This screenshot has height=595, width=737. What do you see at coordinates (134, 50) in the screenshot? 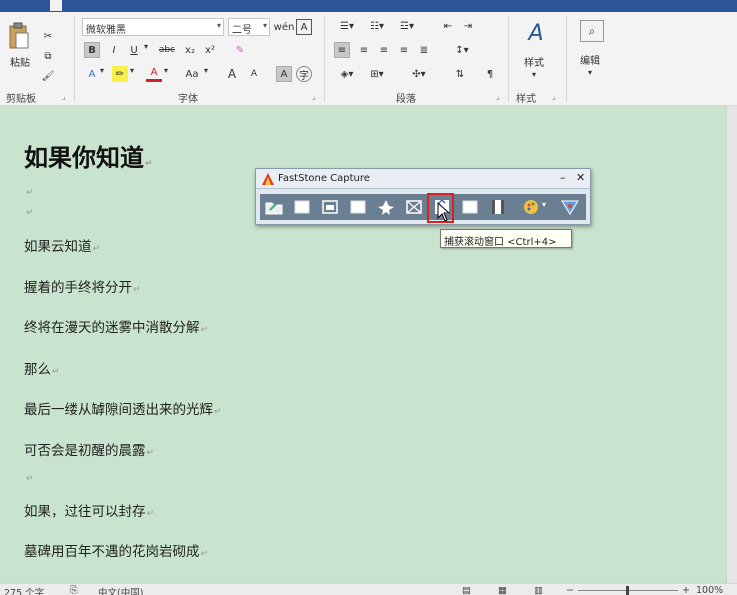
I see `underline-button: U` at bounding box center [134, 50].